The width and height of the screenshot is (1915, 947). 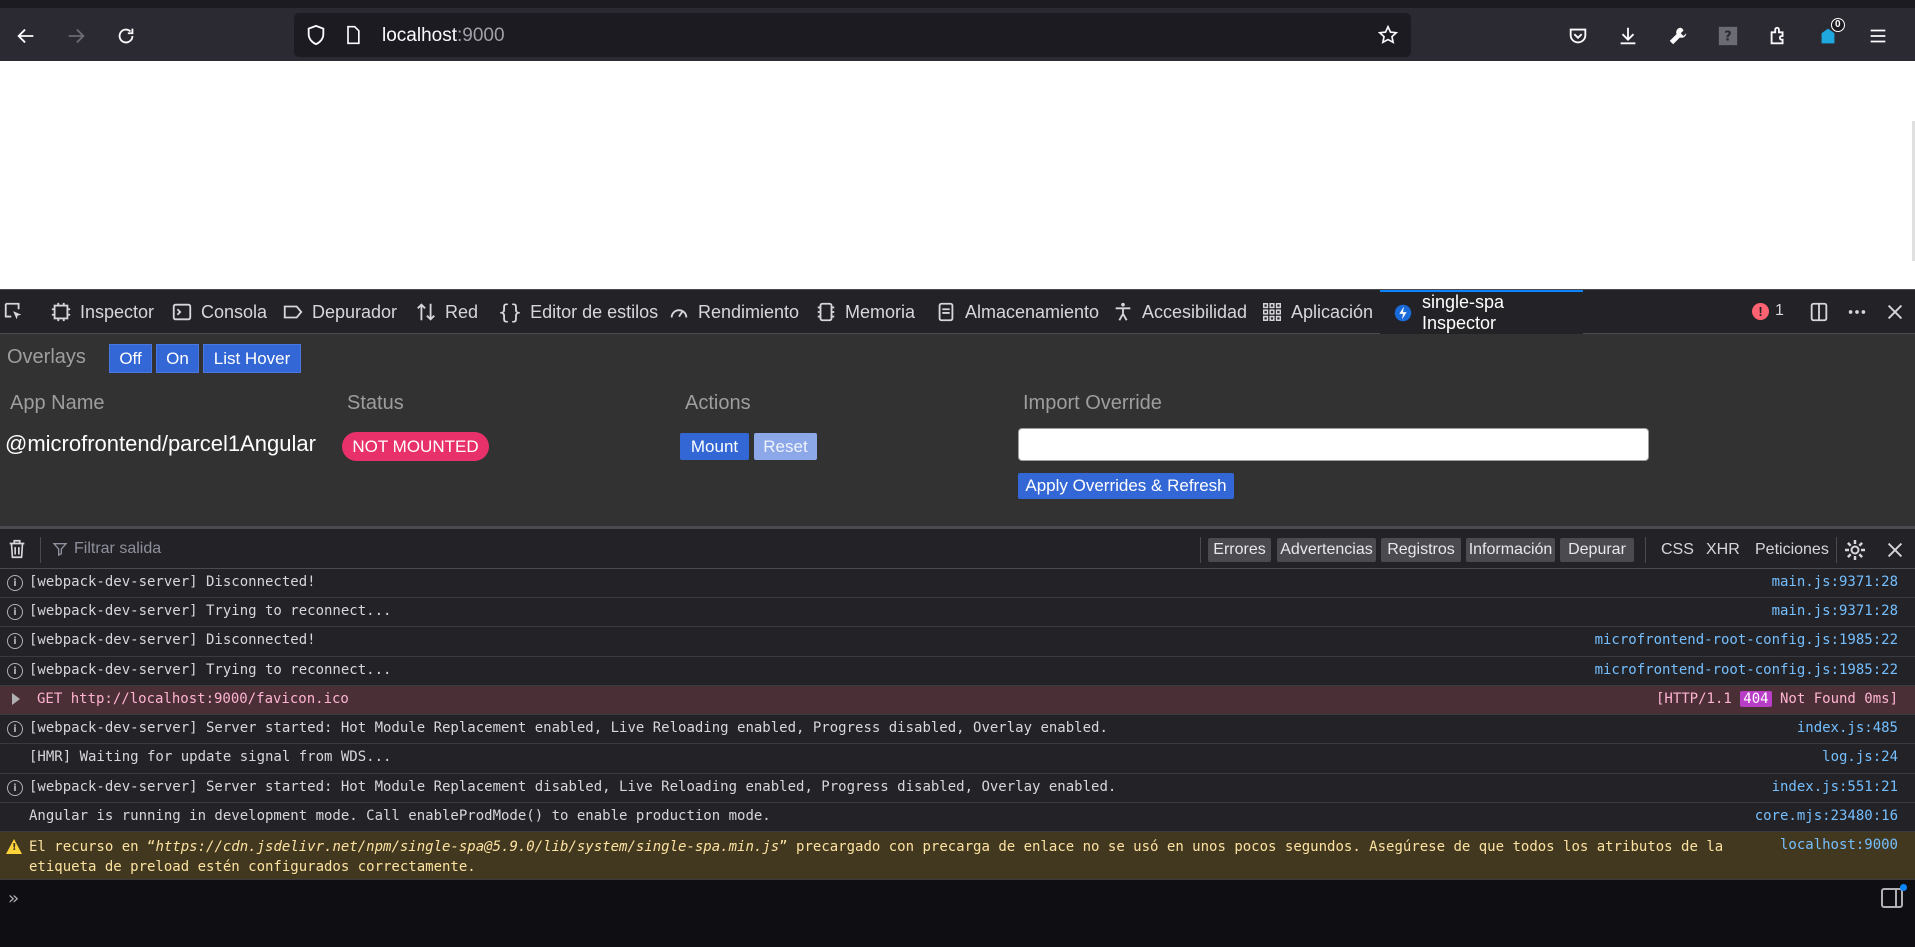 I want to click on close-console-icon, so click(x=1895, y=552).